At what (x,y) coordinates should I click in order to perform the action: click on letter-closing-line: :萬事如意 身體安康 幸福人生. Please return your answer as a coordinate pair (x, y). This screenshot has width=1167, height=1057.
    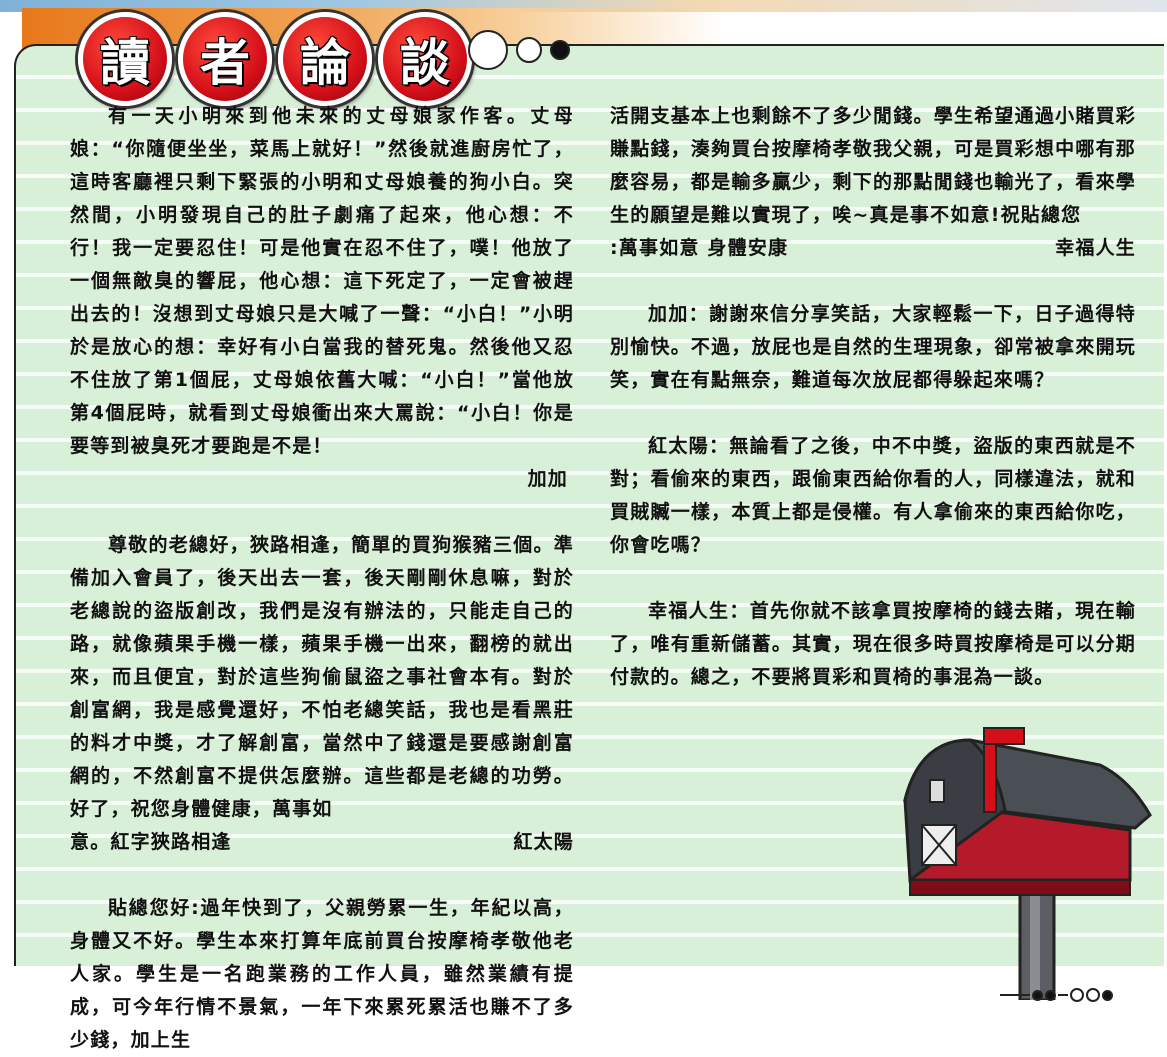
    Looking at the image, I should click on (873, 248).